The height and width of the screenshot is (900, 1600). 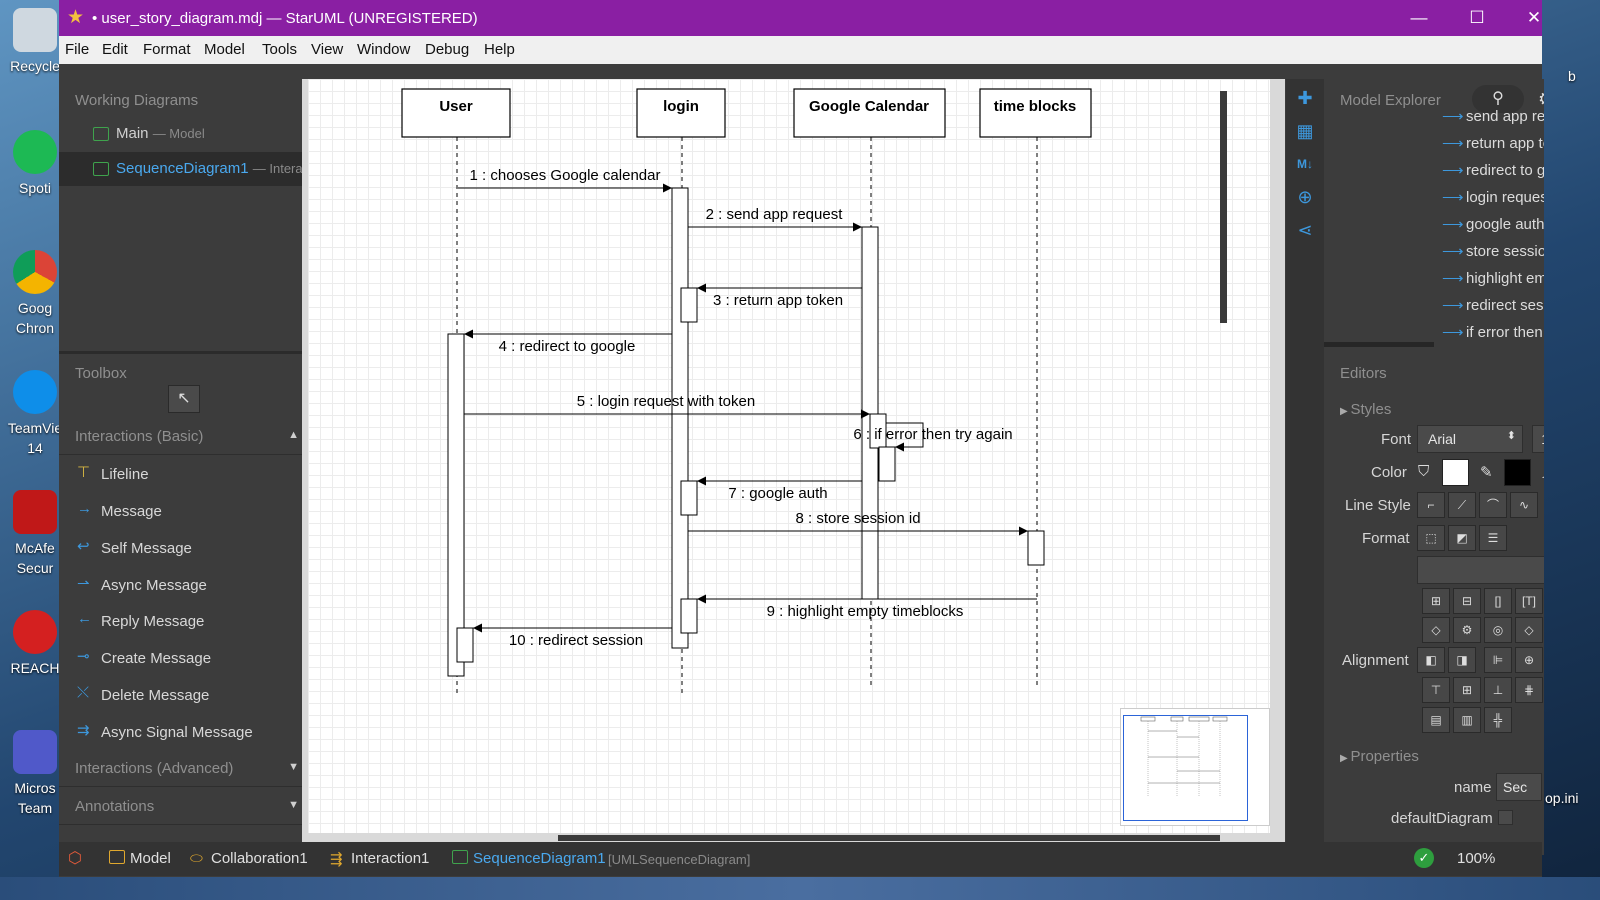 I want to click on toolbox-group-advanced: Interactions (Advanced) ▼, so click(x=184, y=769).